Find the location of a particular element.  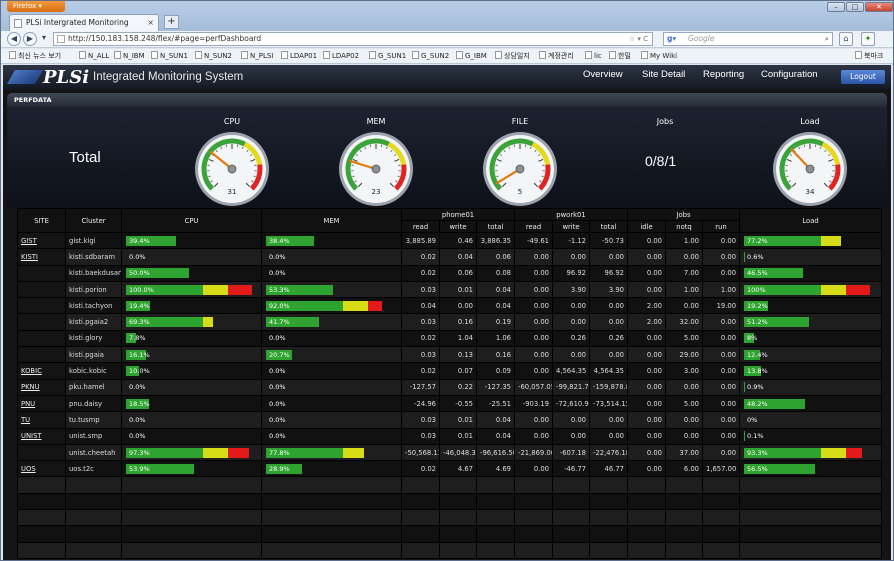

bookmark-item: 한밀 is located at coordinates (620, 56).